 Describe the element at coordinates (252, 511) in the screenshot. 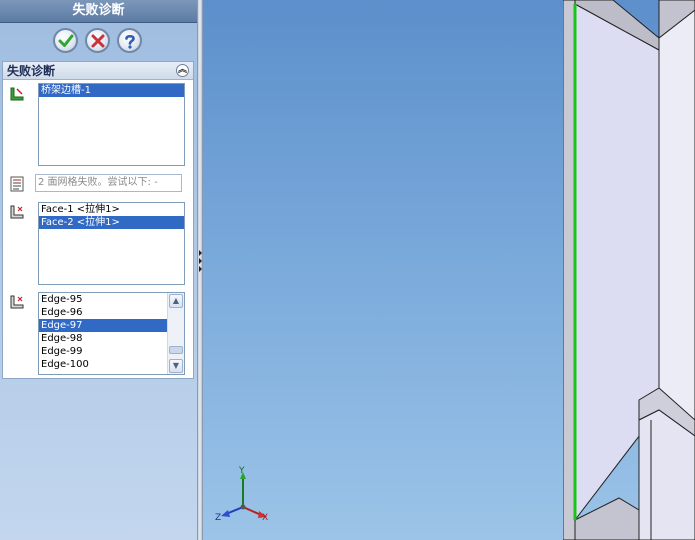

I see `x-axis` at that location.